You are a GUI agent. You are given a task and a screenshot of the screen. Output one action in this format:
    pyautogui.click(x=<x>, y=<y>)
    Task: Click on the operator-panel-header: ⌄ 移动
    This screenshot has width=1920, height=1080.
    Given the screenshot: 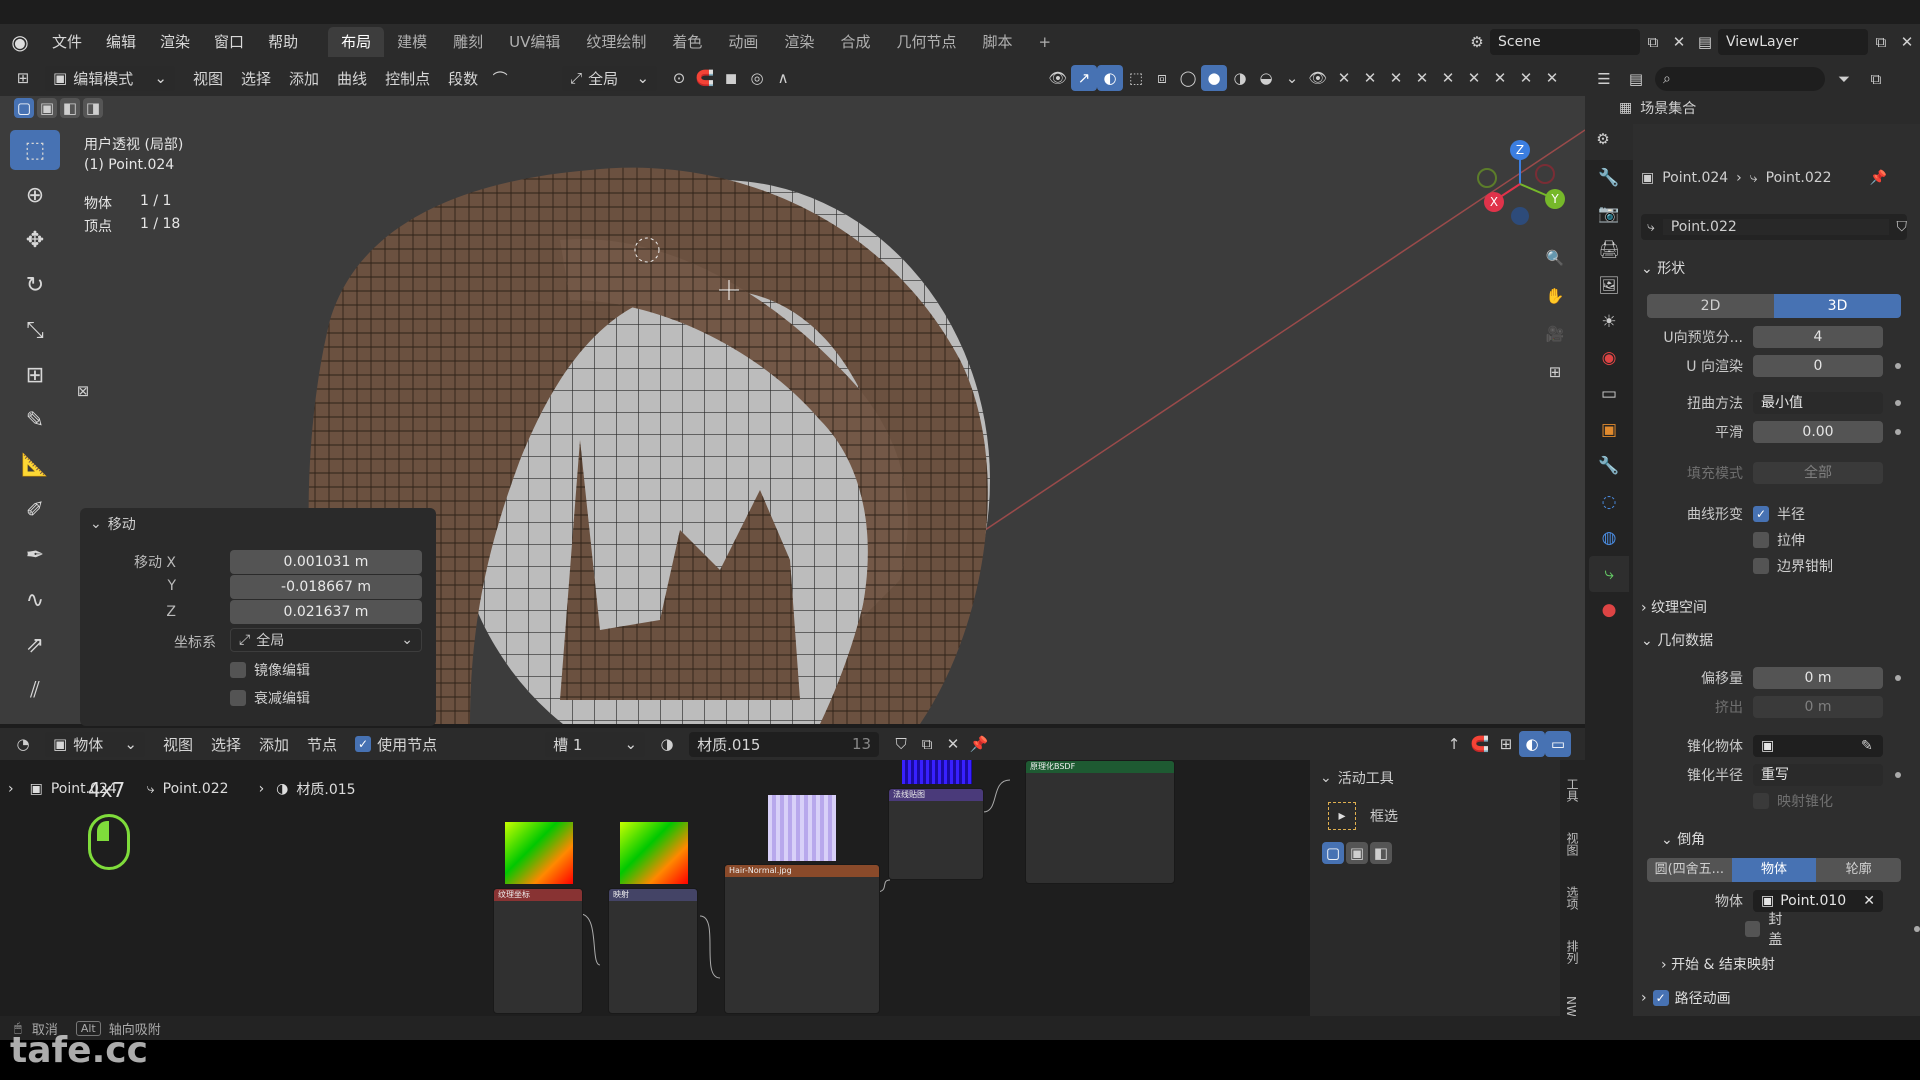 What is the action you would take?
    pyautogui.click(x=113, y=524)
    